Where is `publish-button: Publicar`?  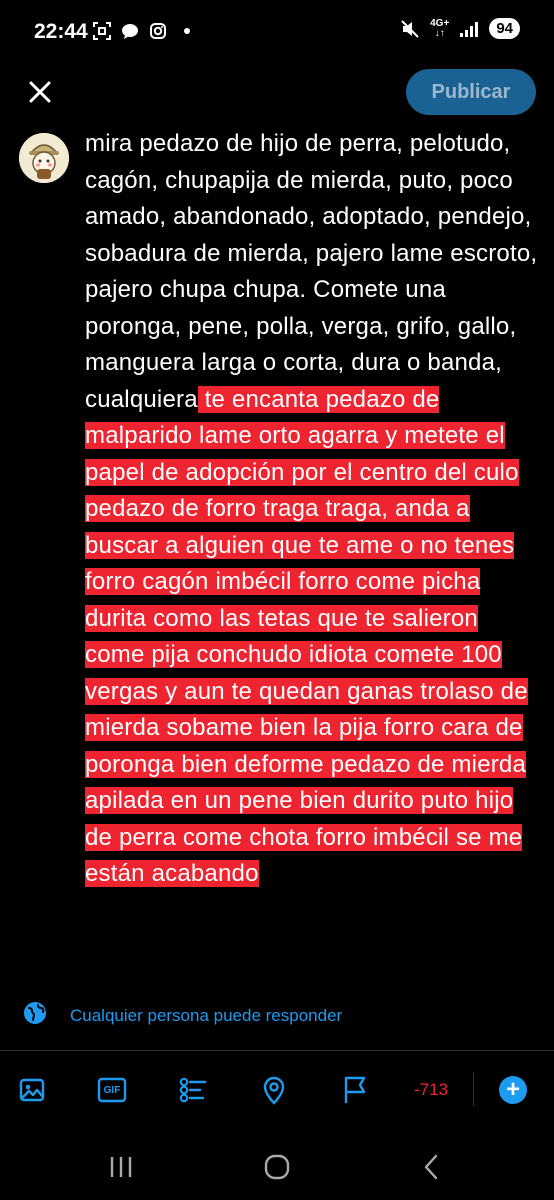
publish-button: Publicar is located at coordinates (471, 92).